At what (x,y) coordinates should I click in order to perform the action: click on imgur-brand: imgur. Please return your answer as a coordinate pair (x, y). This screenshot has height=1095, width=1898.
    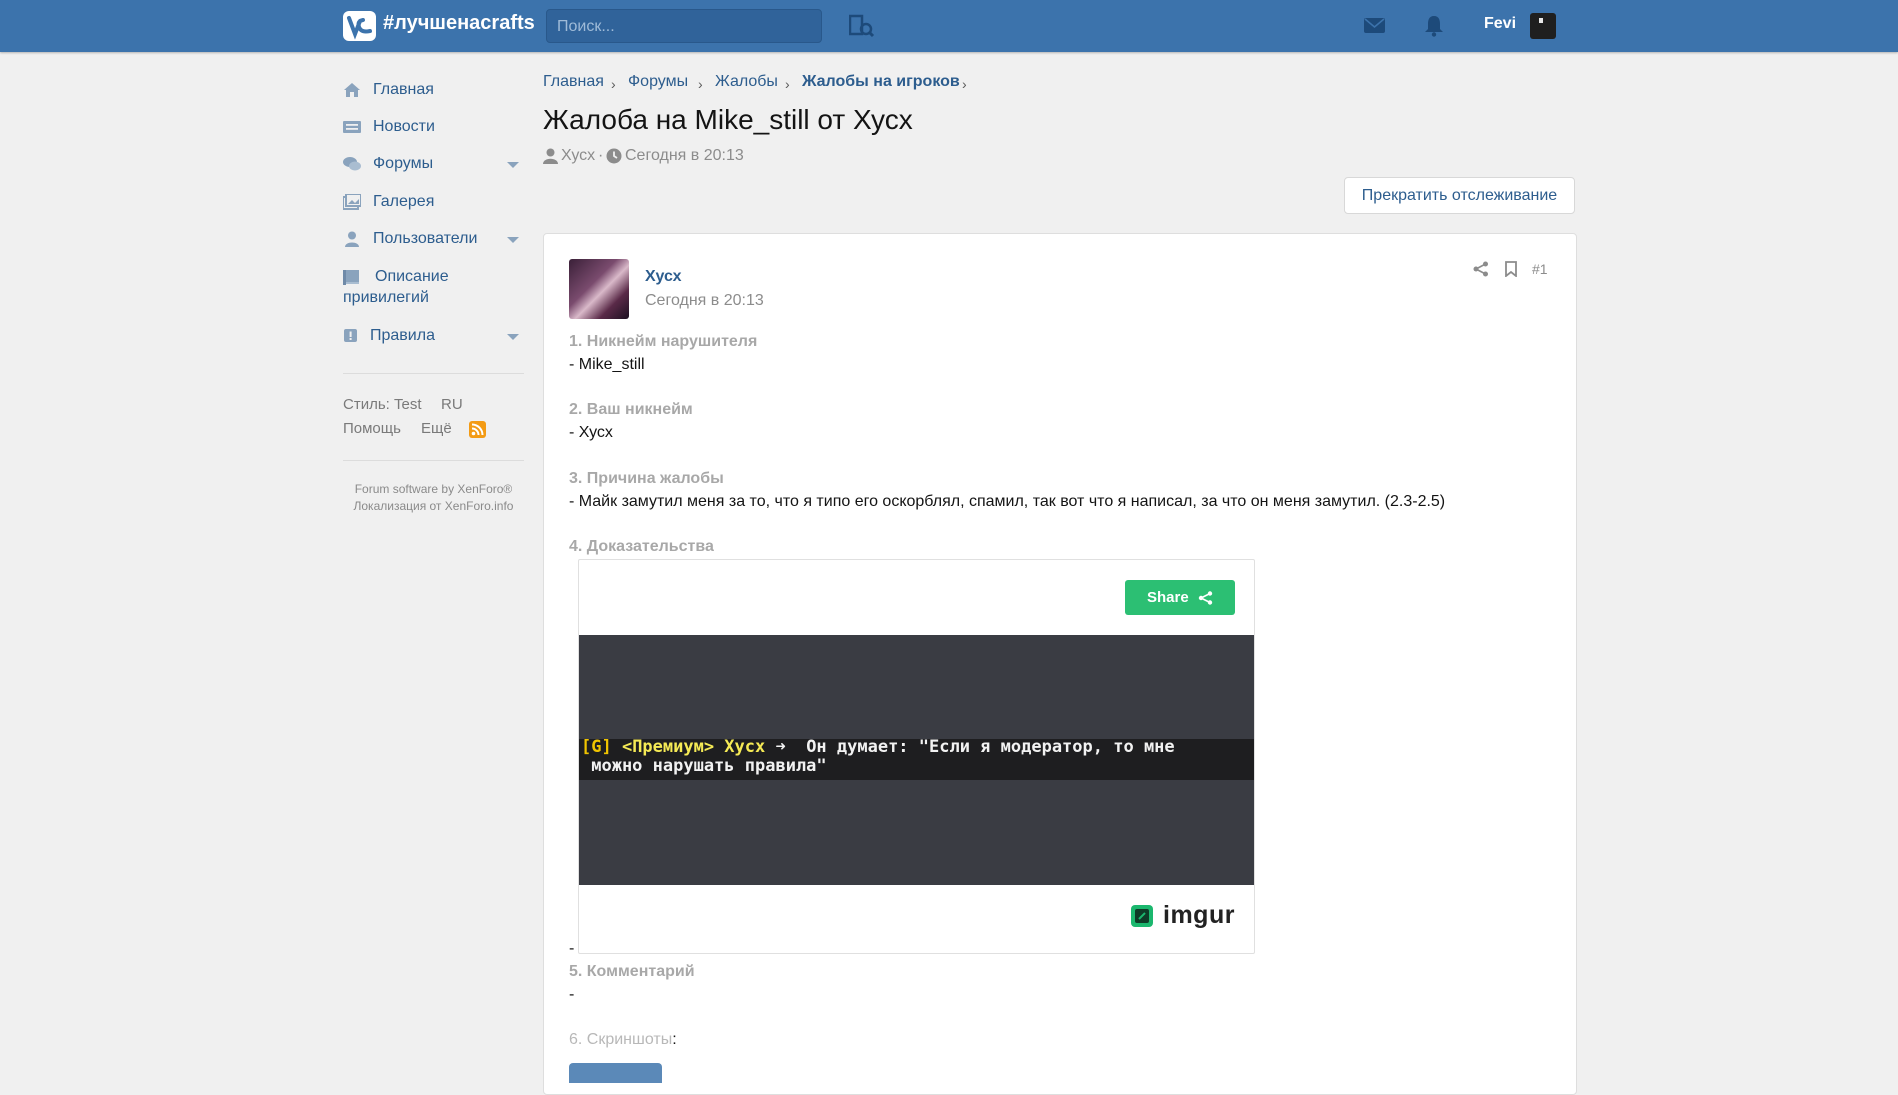
    Looking at the image, I should click on (1199, 915).